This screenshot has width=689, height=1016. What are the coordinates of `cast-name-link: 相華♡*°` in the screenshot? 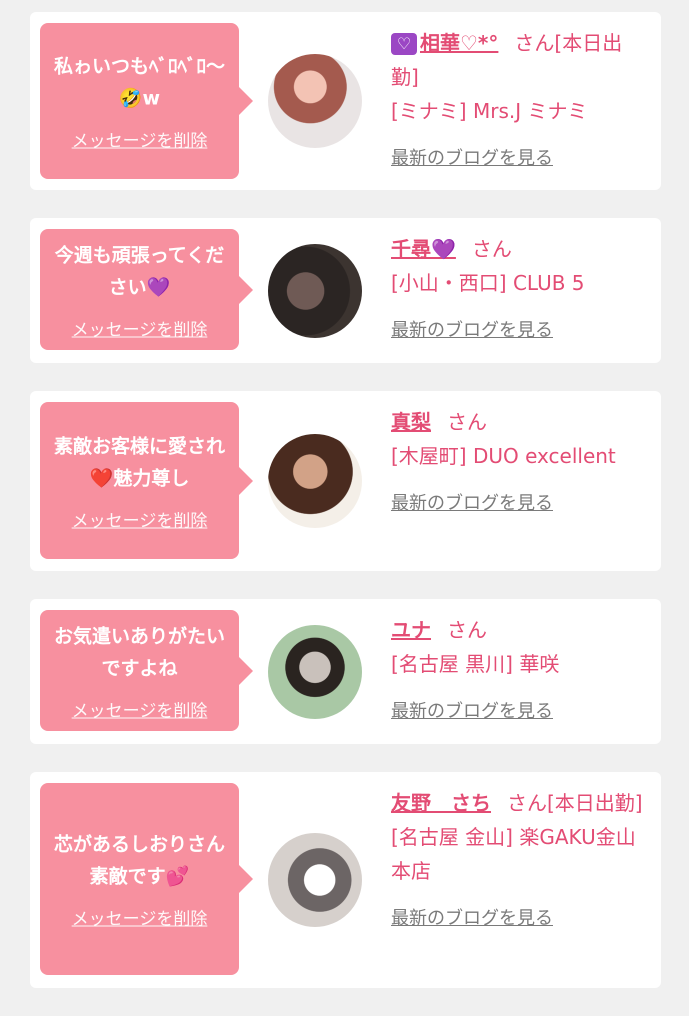 It's located at (459, 43).